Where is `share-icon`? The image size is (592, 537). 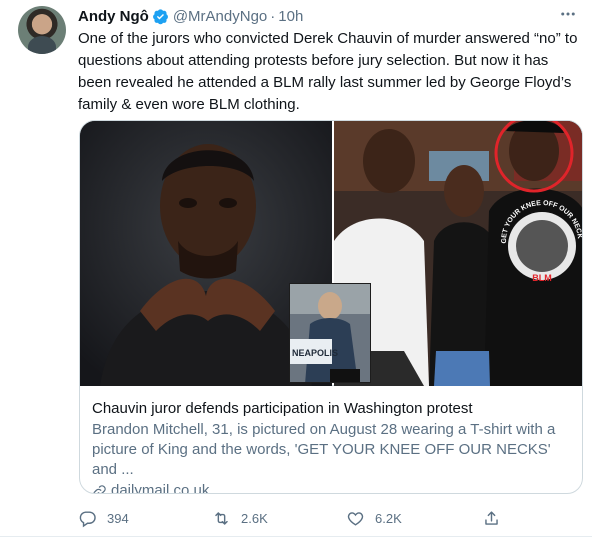 share-icon is located at coordinates (491, 517).